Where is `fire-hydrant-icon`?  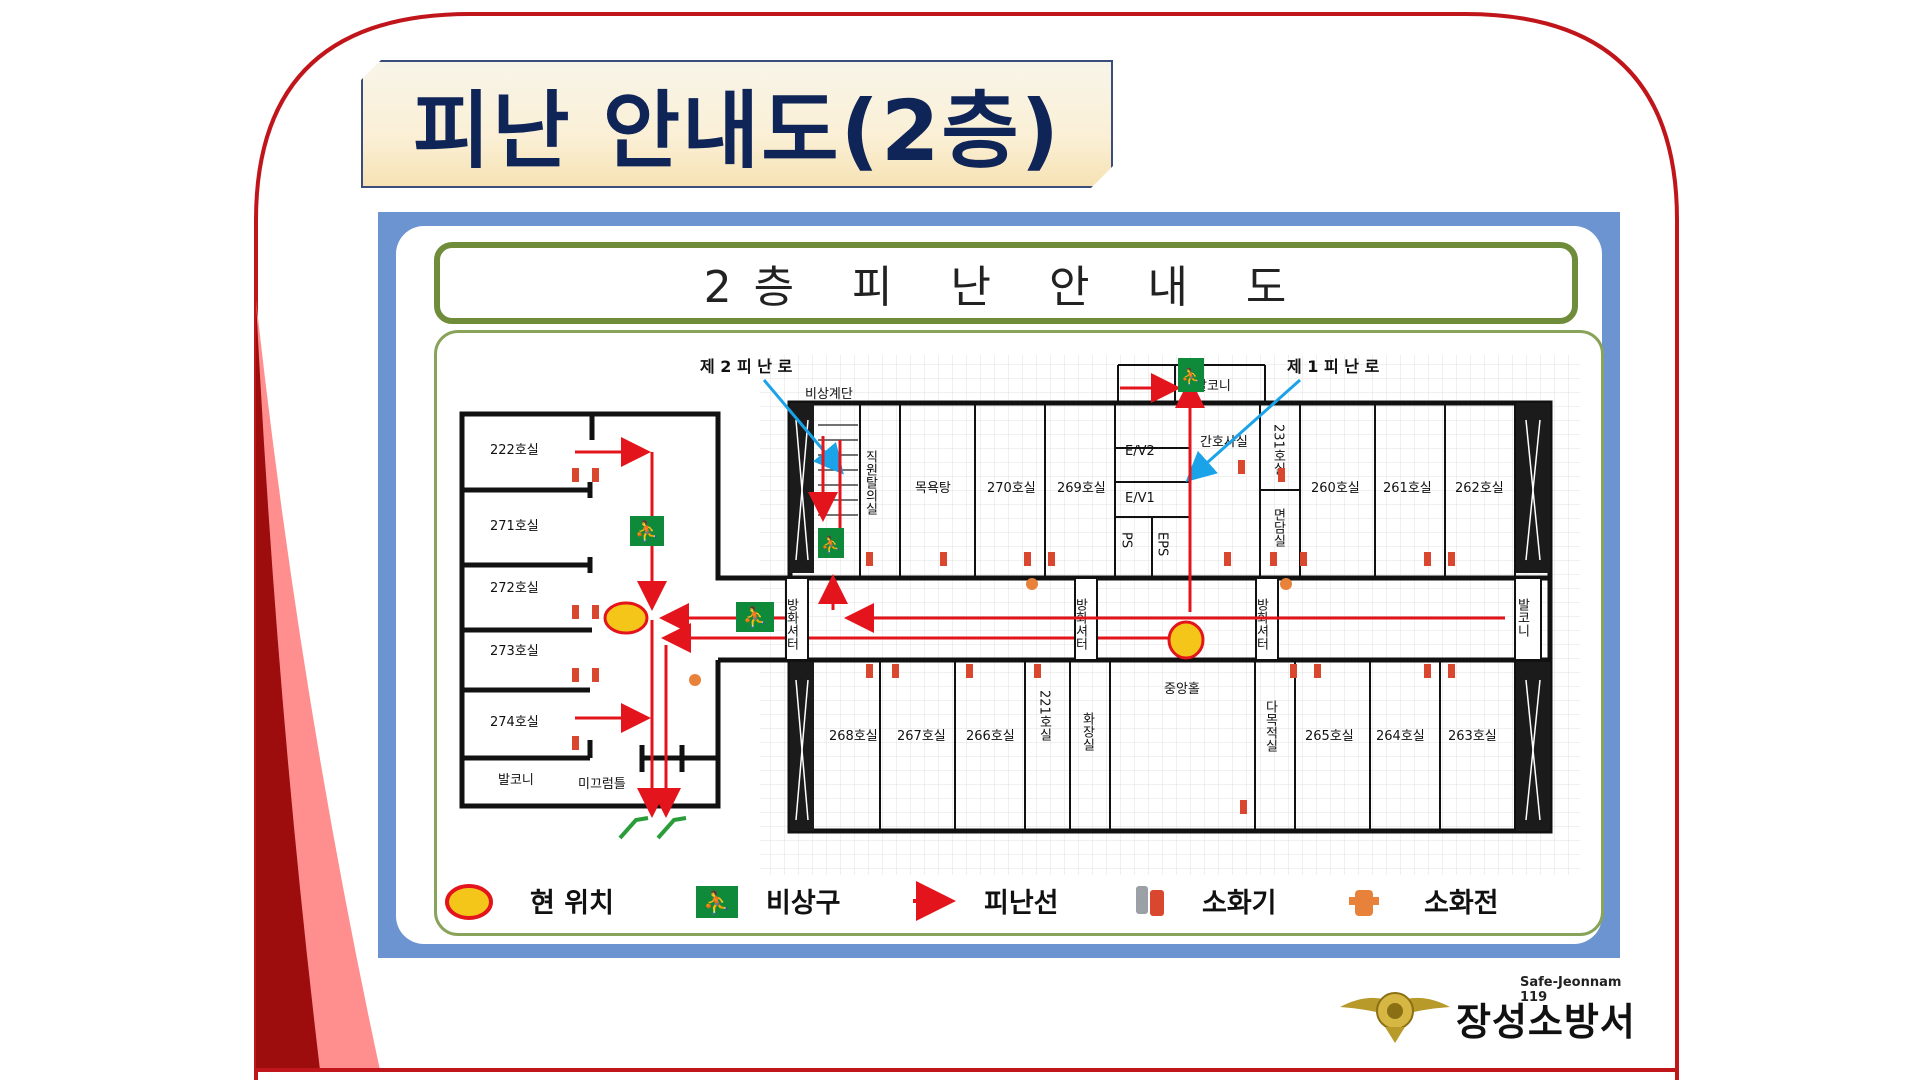
fire-hydrant-icon is located at coordinates (1364, 903).